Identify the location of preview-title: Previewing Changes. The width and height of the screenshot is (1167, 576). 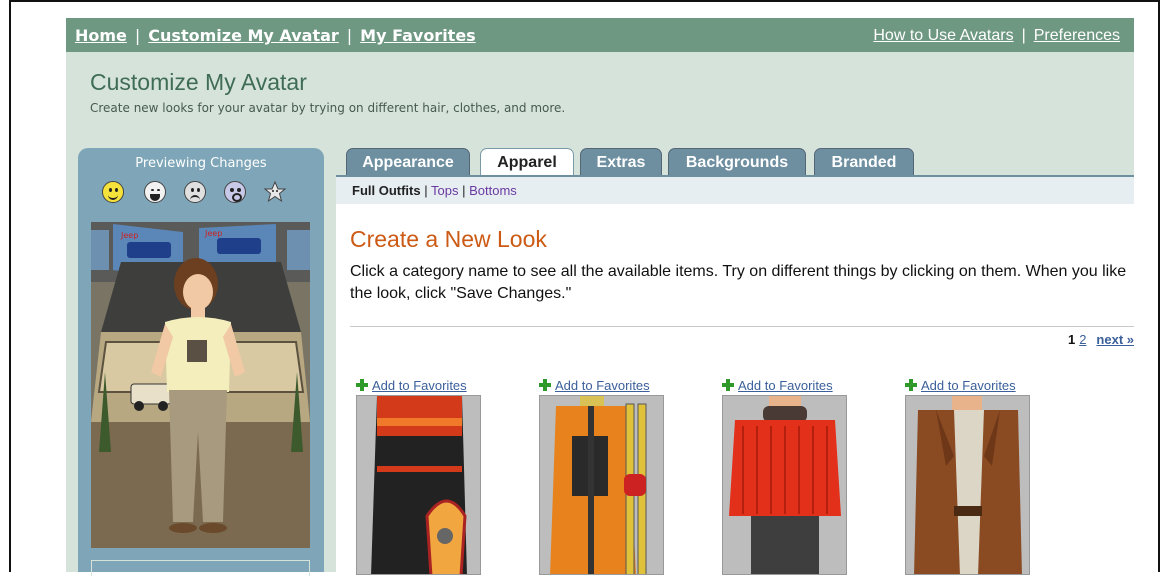
(201, 163).